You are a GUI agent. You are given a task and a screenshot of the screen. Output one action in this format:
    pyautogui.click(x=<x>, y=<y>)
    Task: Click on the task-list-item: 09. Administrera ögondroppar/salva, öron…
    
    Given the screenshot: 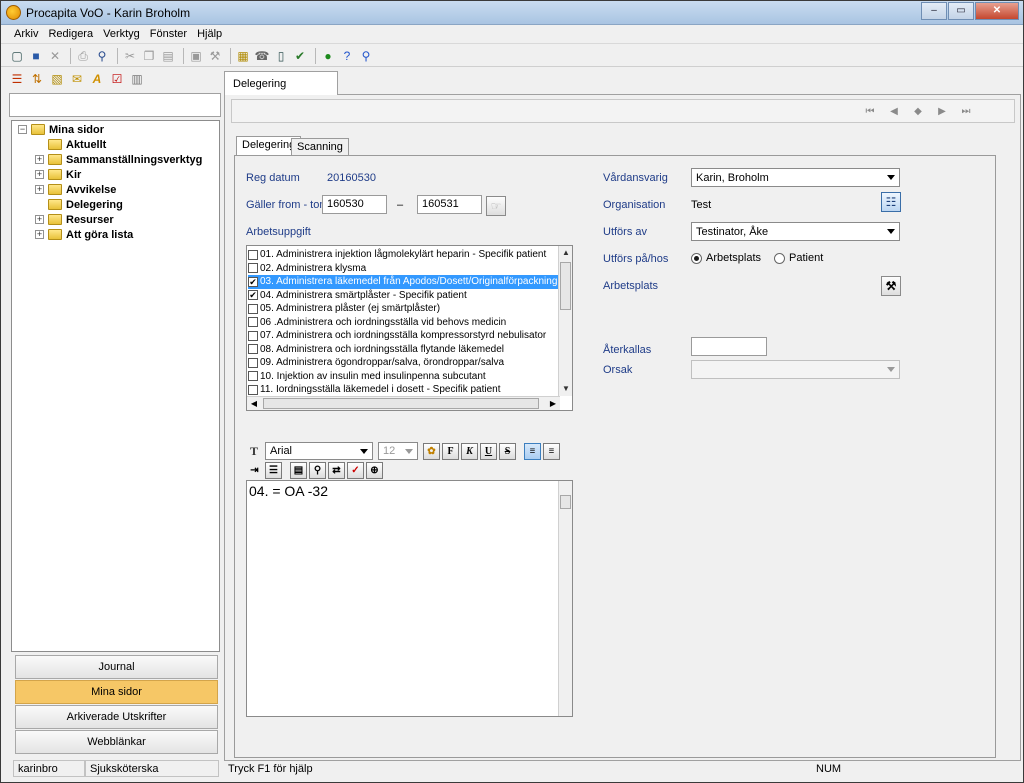 What is the action you would take?
    pyautogui.click(x=403, y=363)
    